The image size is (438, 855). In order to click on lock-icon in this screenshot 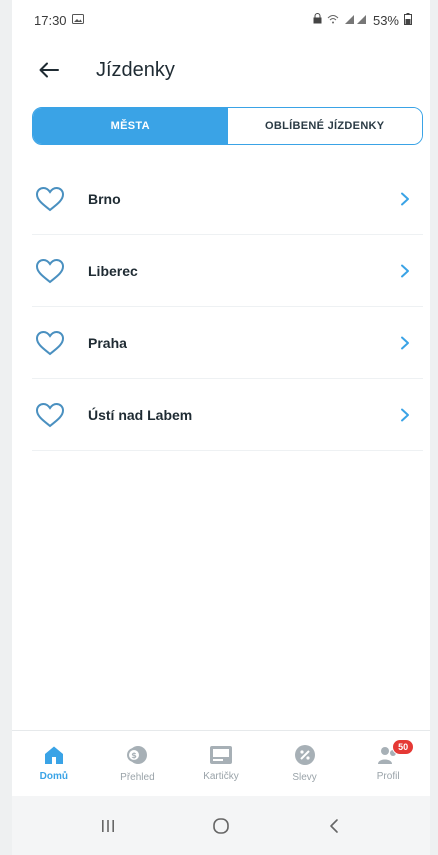, I will do `click(317, 20)`.